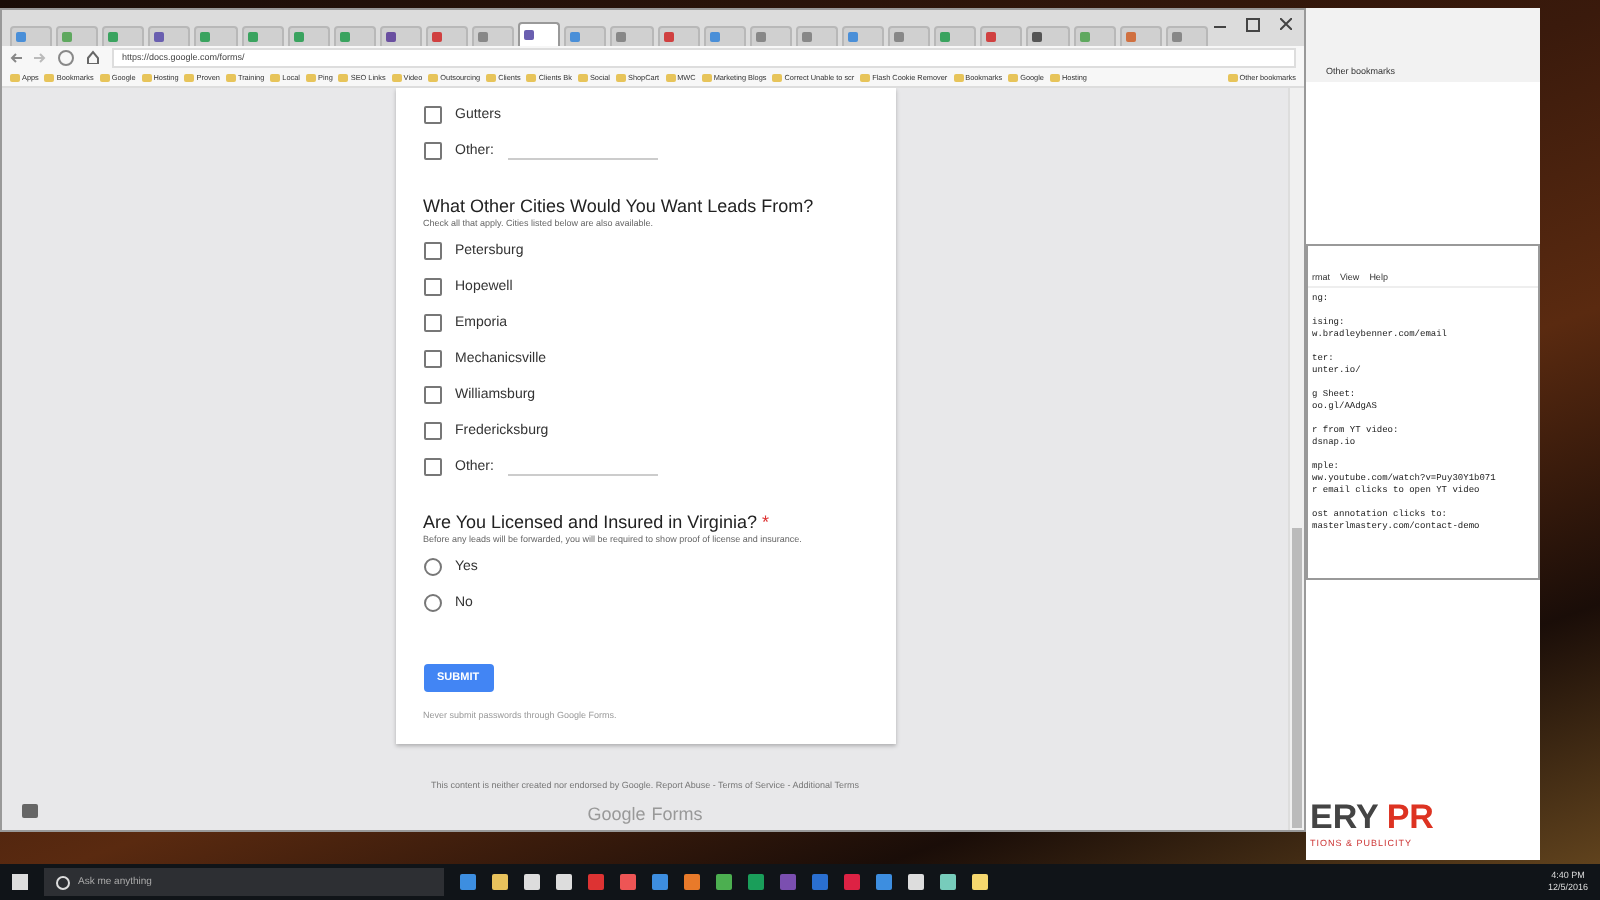  What do you see at coordinates (1373, 818) in the screenshot?
I see `company-logo: ERY PR` at bounding box center [1373, 818].